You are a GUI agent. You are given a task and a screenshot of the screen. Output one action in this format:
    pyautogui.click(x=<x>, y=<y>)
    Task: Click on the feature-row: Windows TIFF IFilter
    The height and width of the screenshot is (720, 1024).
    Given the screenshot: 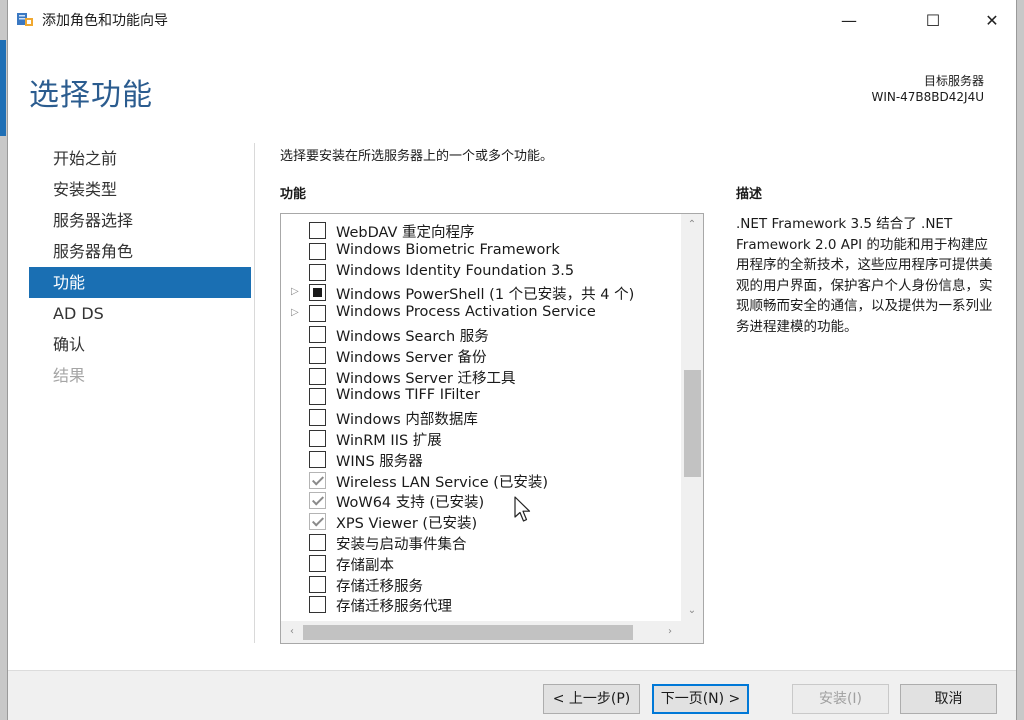 What is the action you would take?
    pyautogui.click(x=480, y=396)
    